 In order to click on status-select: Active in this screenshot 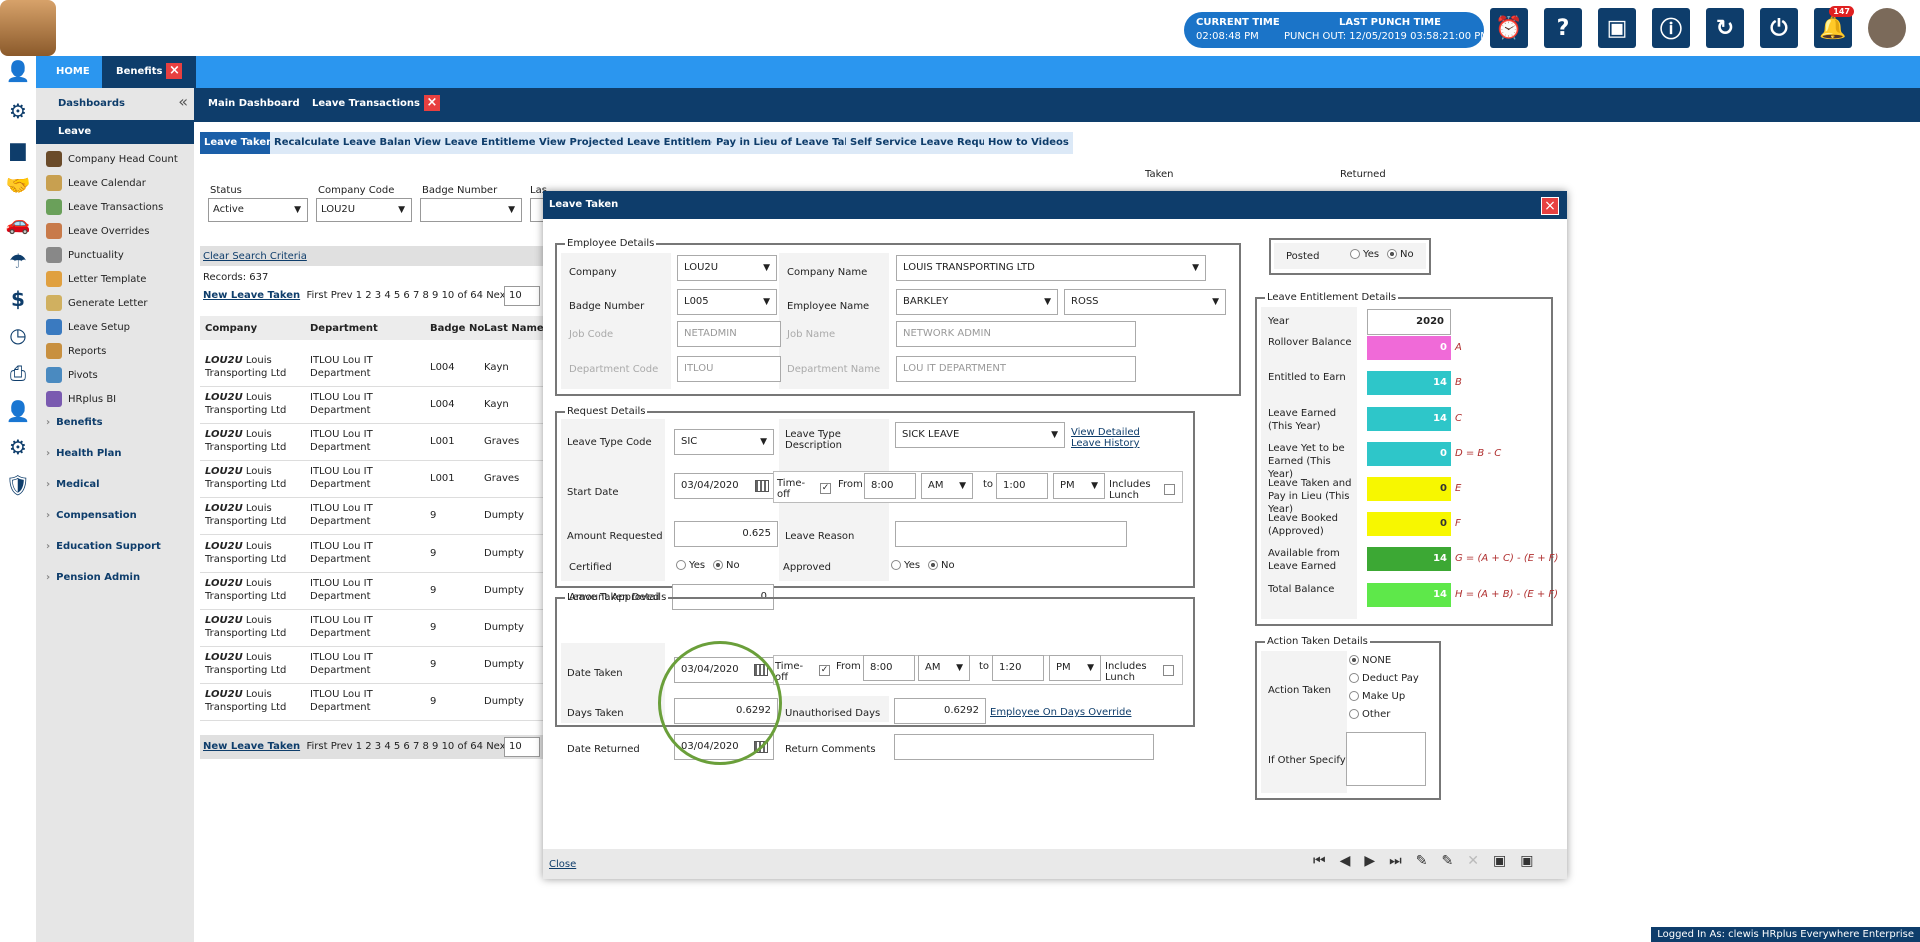, I will do `click(258, 210)`.